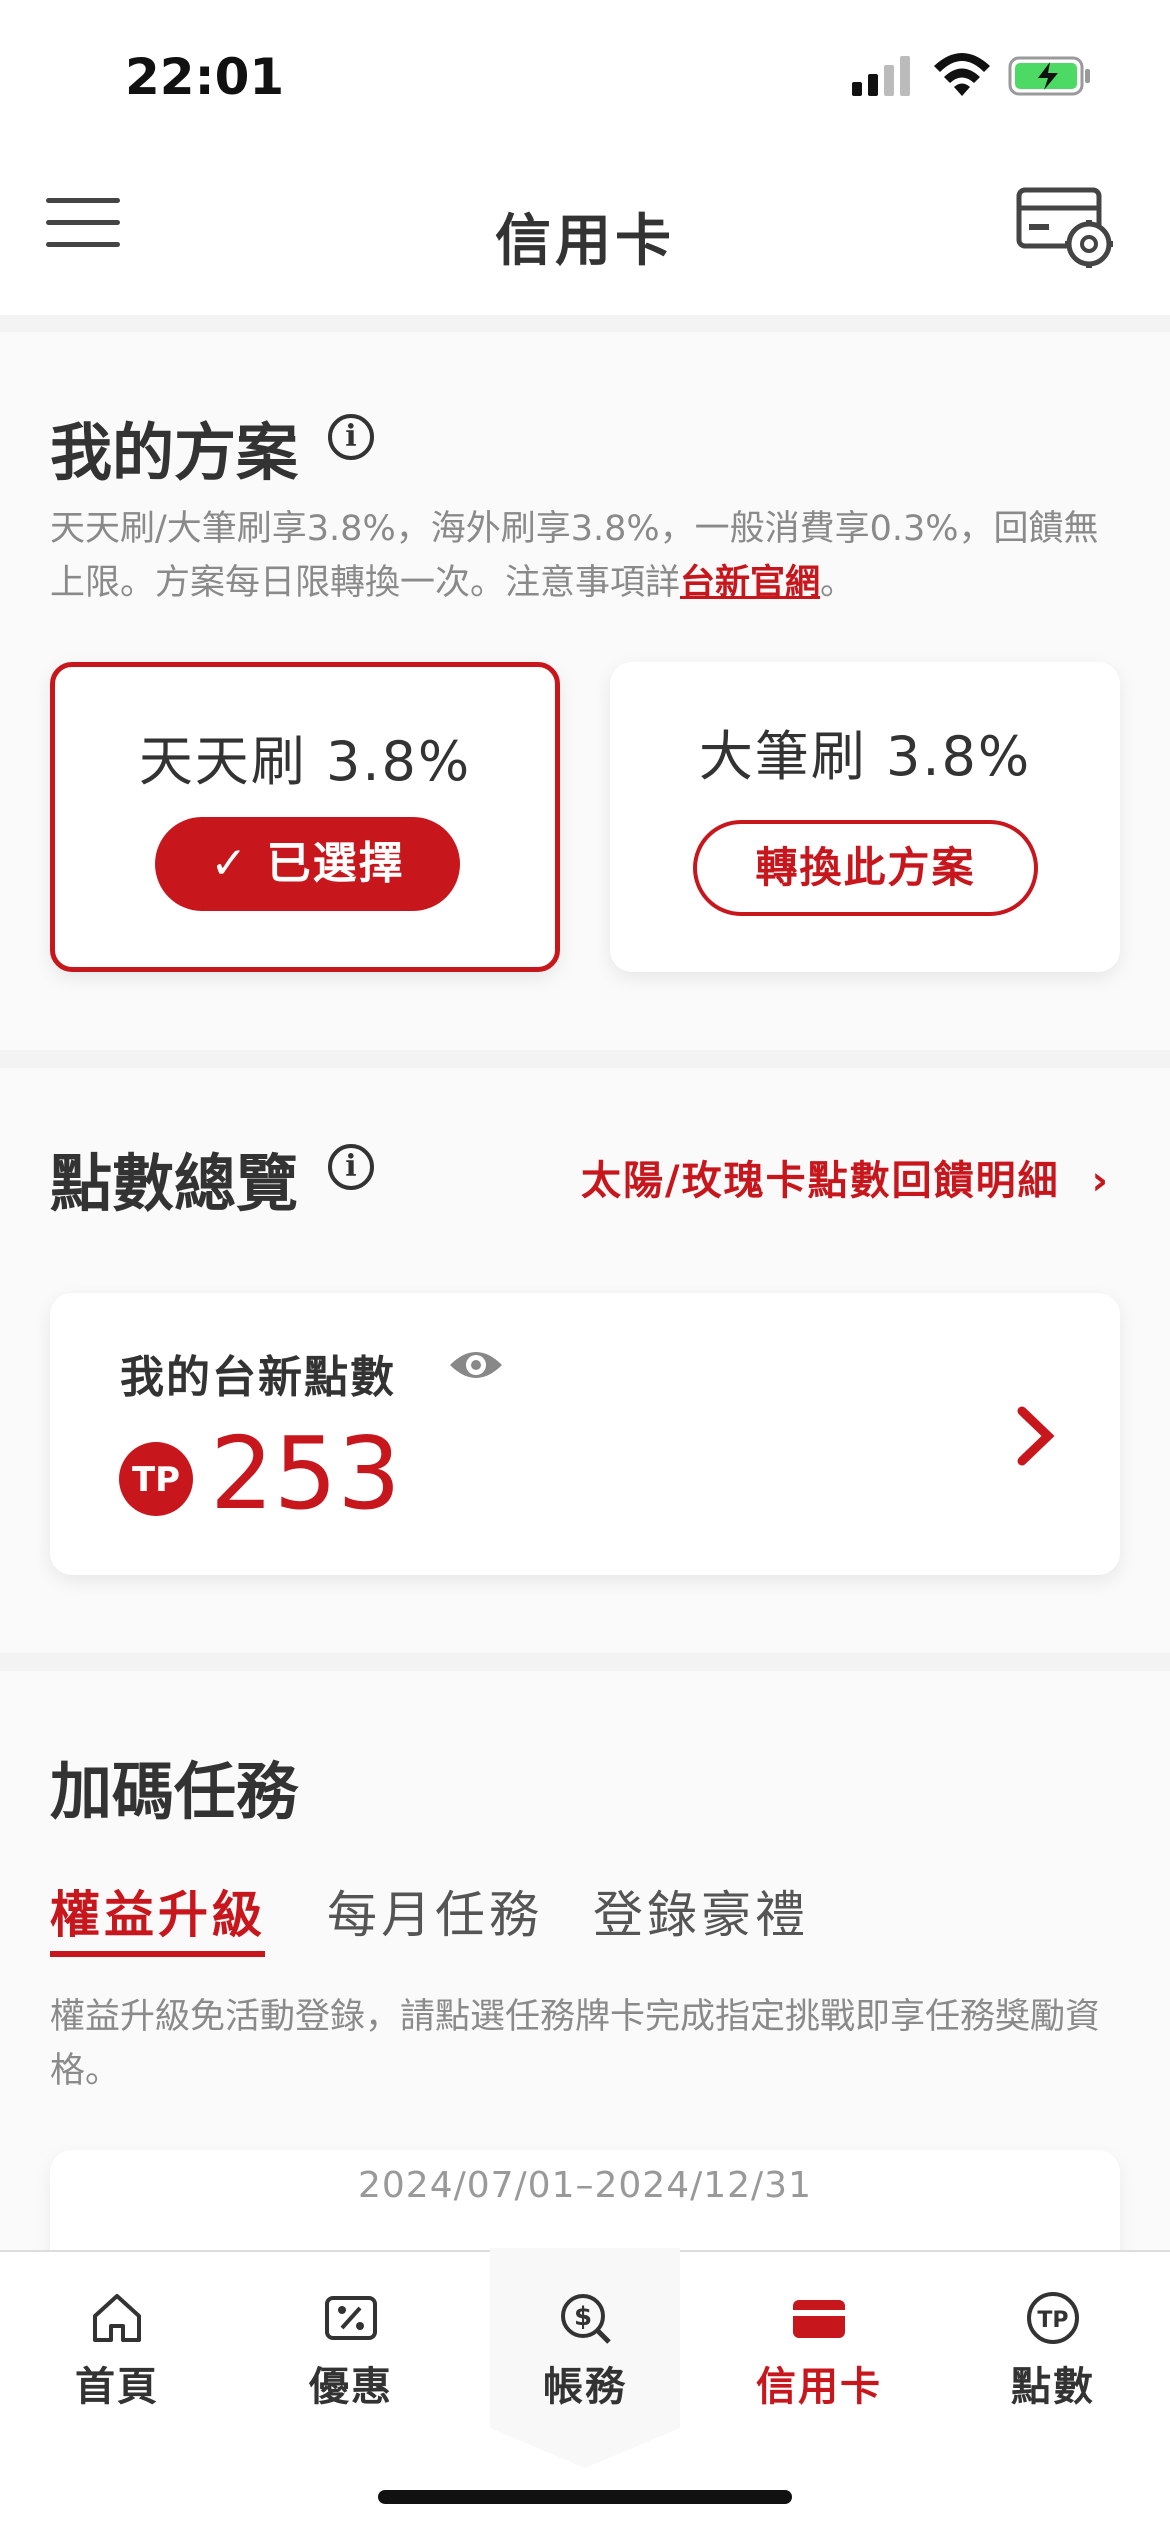 The image size is (1170, 2532). I want to click on plan-name: 天天刷 3.8%, so click(305, 761).